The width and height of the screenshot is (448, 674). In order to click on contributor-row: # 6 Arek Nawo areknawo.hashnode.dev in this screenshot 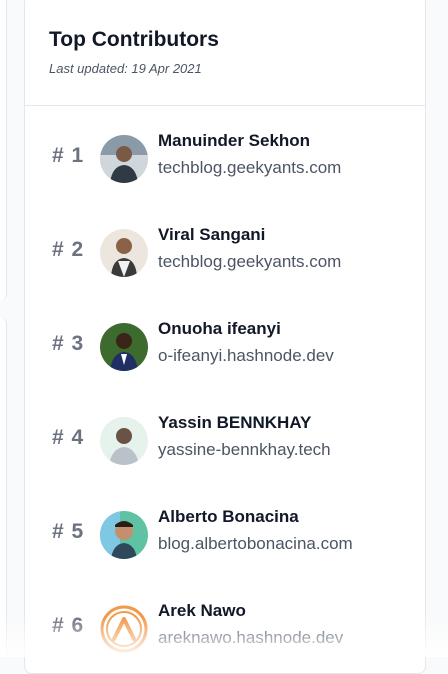, I will do `click(225, 628)`.